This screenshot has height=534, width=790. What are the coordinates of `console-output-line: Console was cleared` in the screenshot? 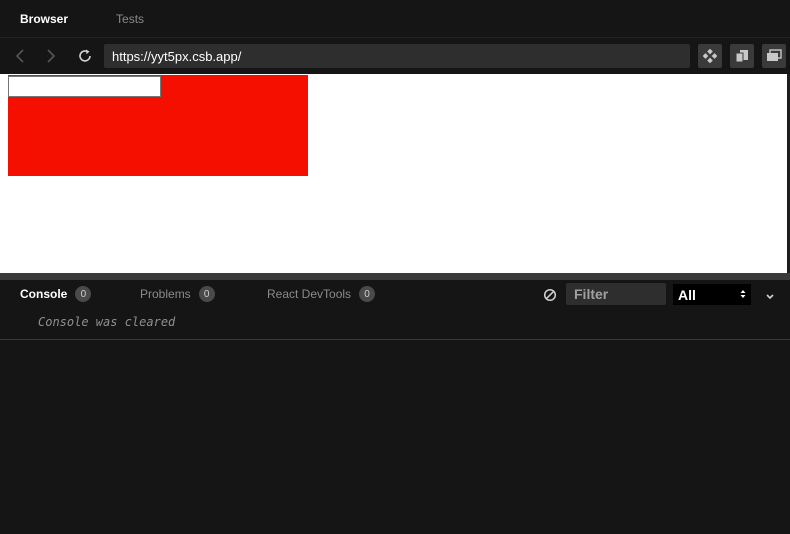 It's located at (395, 324).